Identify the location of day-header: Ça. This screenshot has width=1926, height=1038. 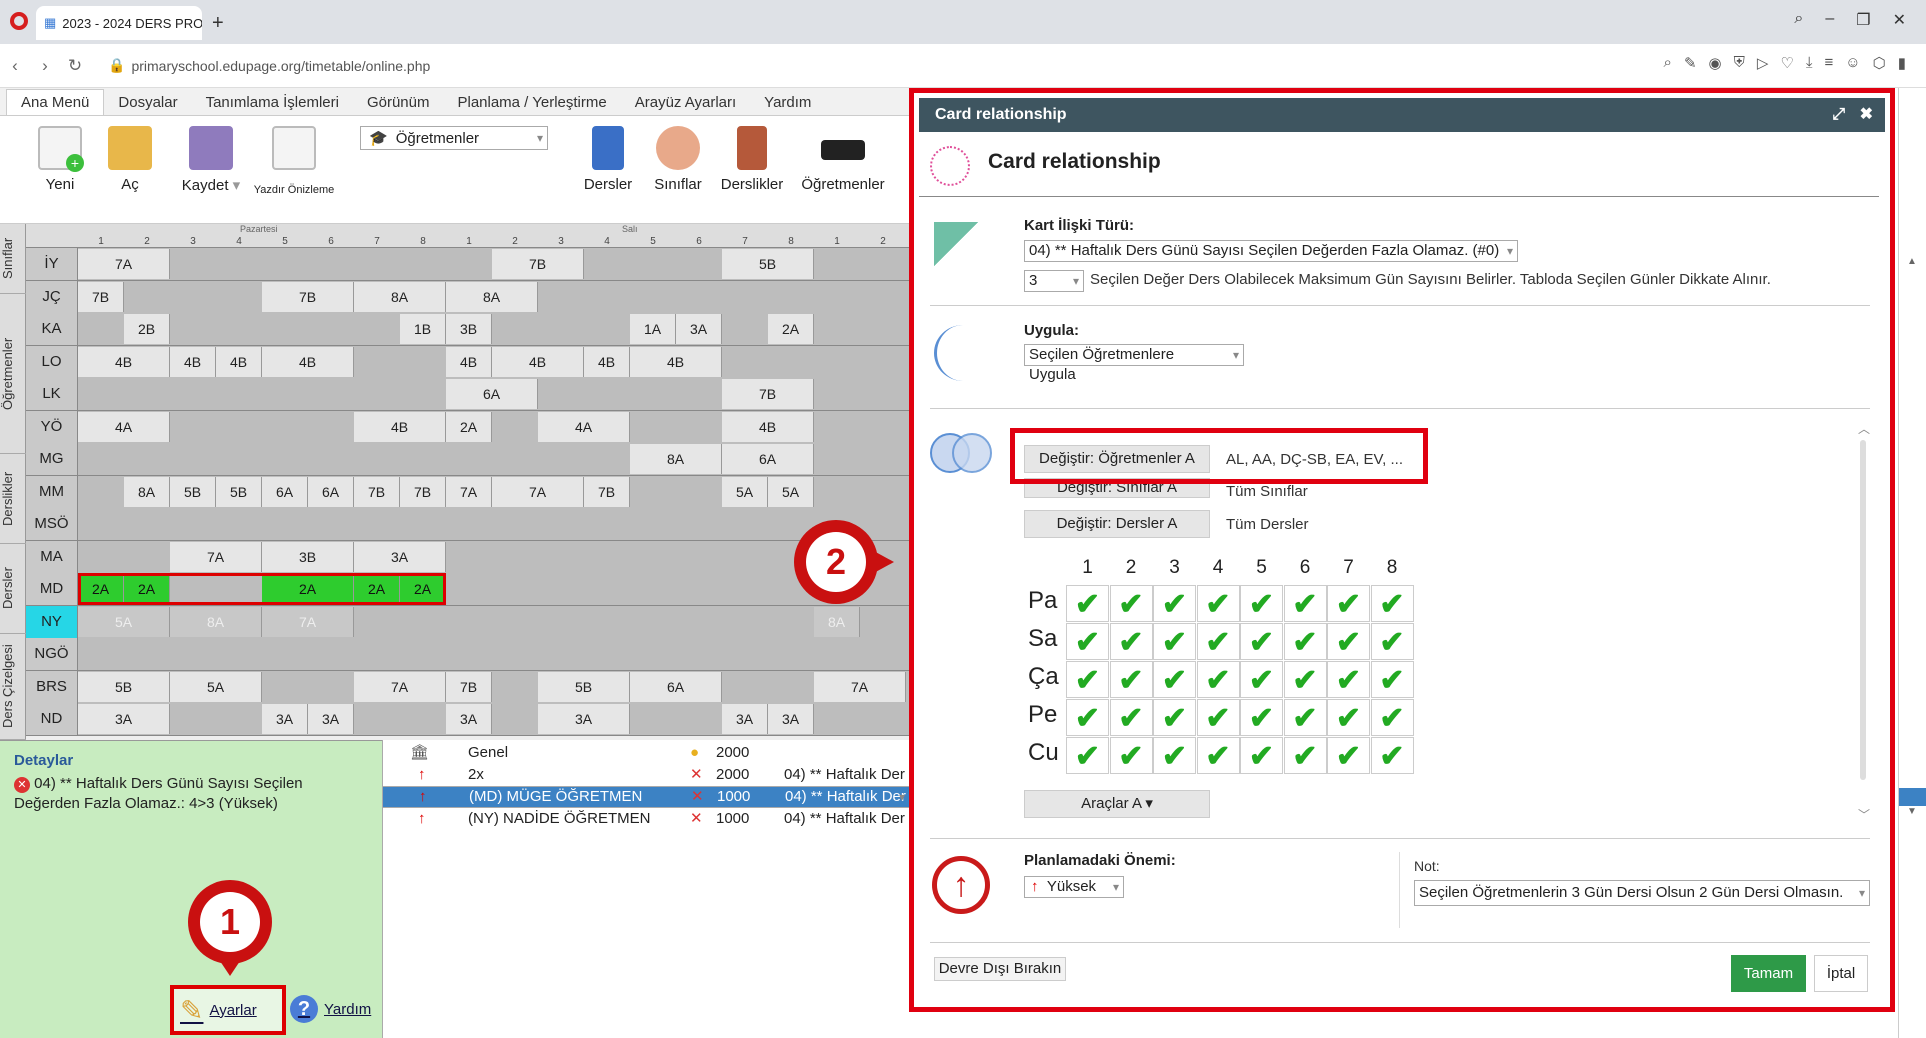
(1048, 677).